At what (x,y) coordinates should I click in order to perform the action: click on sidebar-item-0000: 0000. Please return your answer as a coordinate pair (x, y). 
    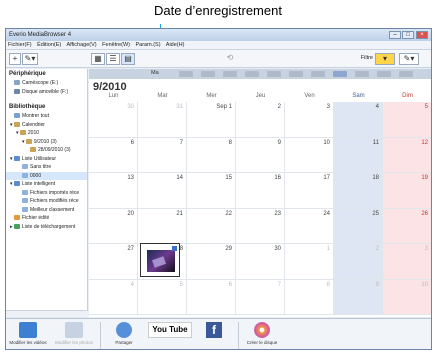
    Looking at the image, I should click on (46, 175).